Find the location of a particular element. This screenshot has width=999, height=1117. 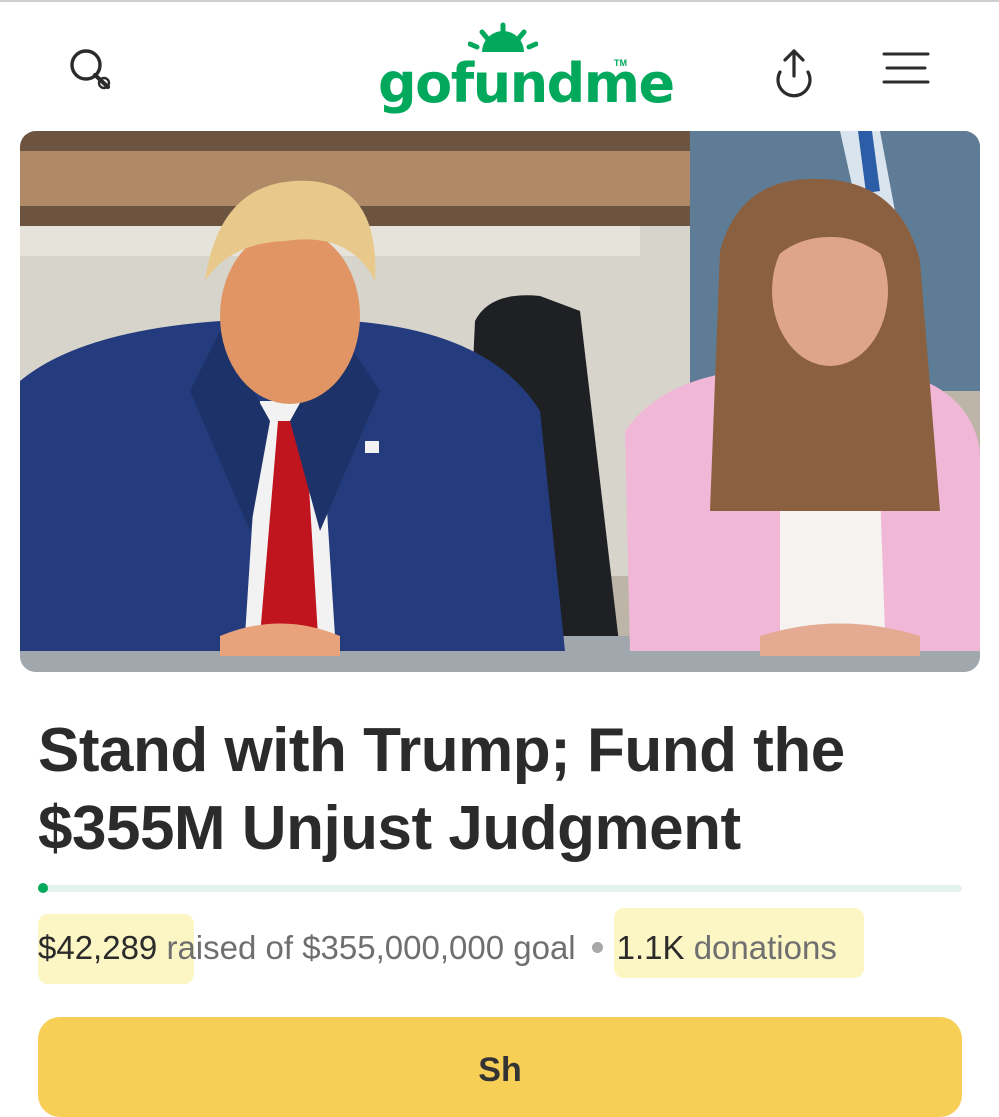

share-cta-button: Sh is located at coordinates (500, 1067).